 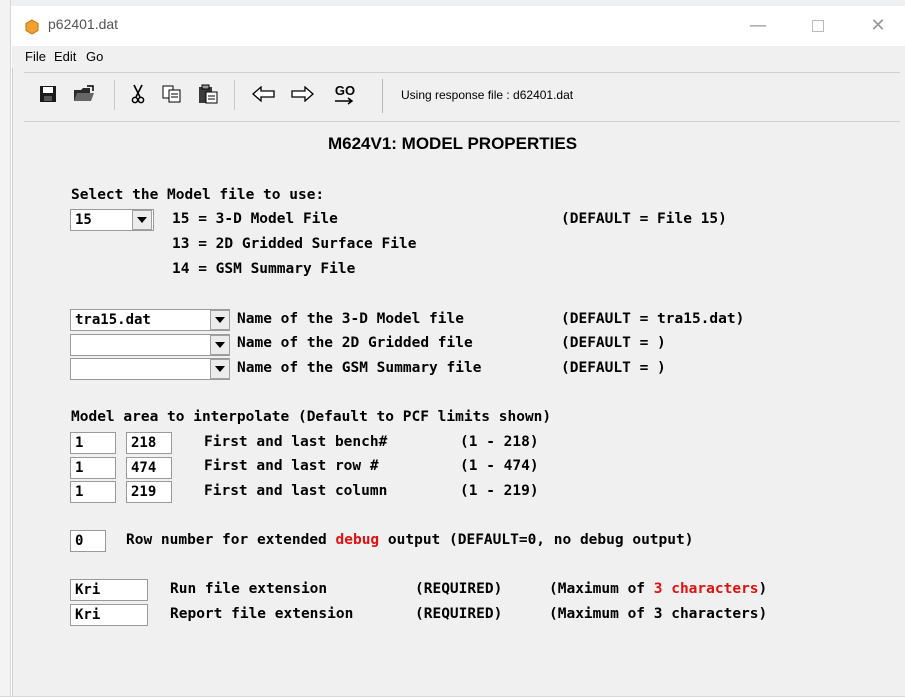 What do you see at coordinates (818, 26) in the screenshot?
I see `maximize-button` at bounding box center [818, 26].